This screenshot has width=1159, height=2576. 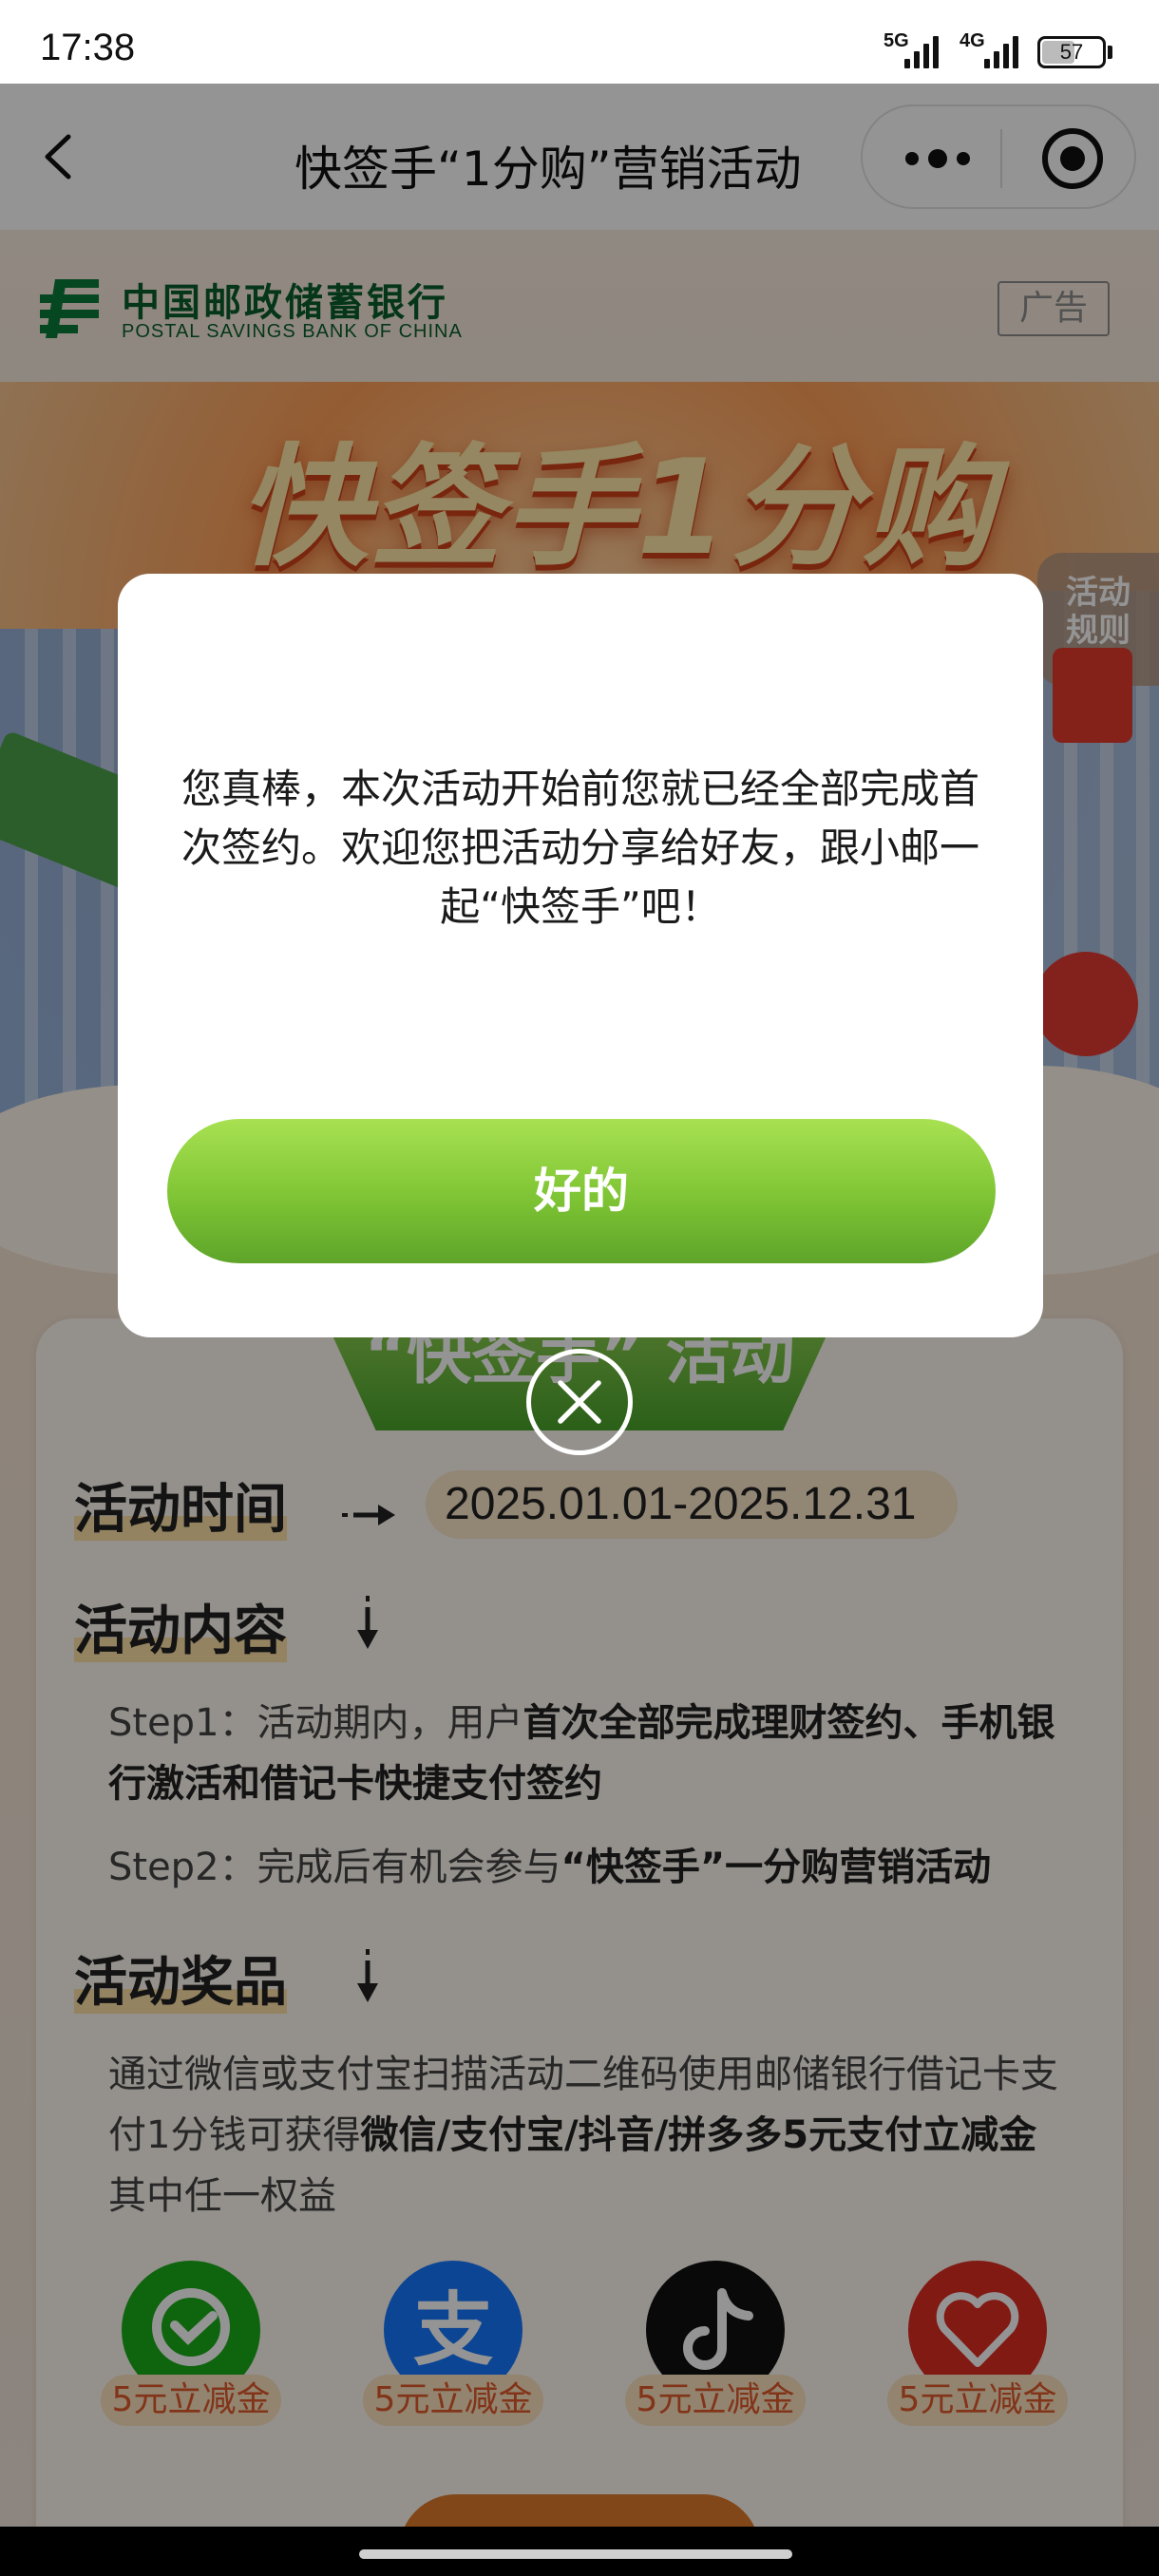 What do you see at coordinates (992, 47) in the screenshot?
I see `signal-4g-icon: 4G` at bounding box center [992, 47].